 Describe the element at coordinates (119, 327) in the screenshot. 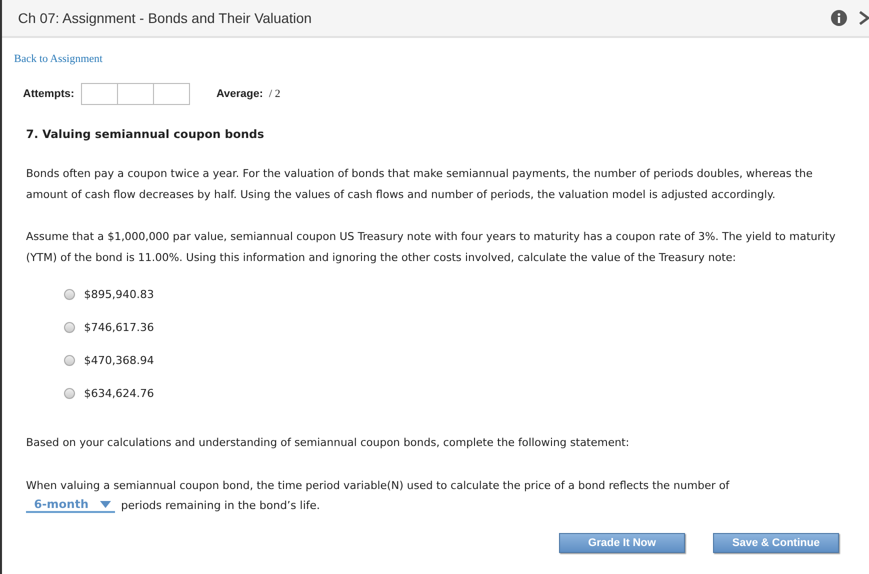

I see `option-label: $746,617.36` at that location.